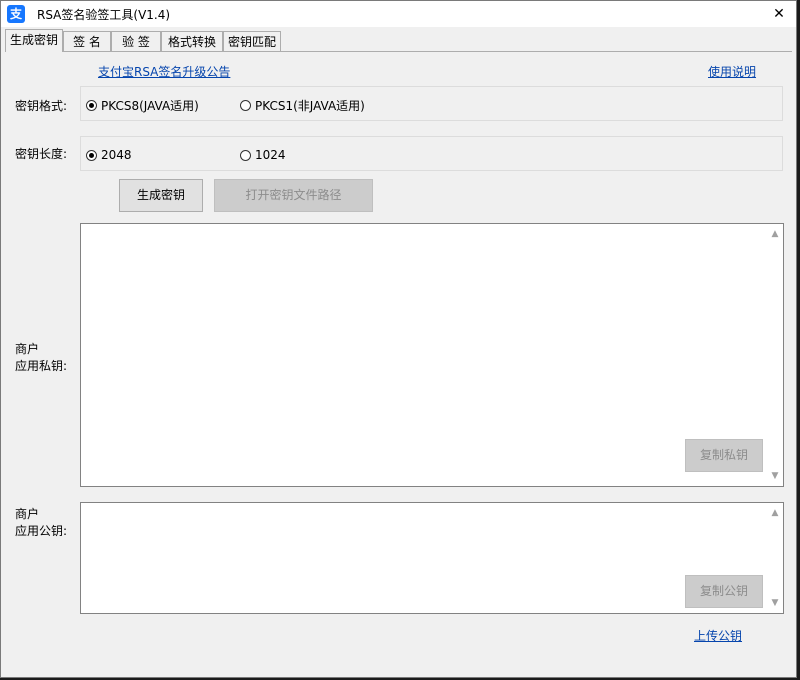  I want to click on tab-generate-key: 生成密钥, so click(34, 40).